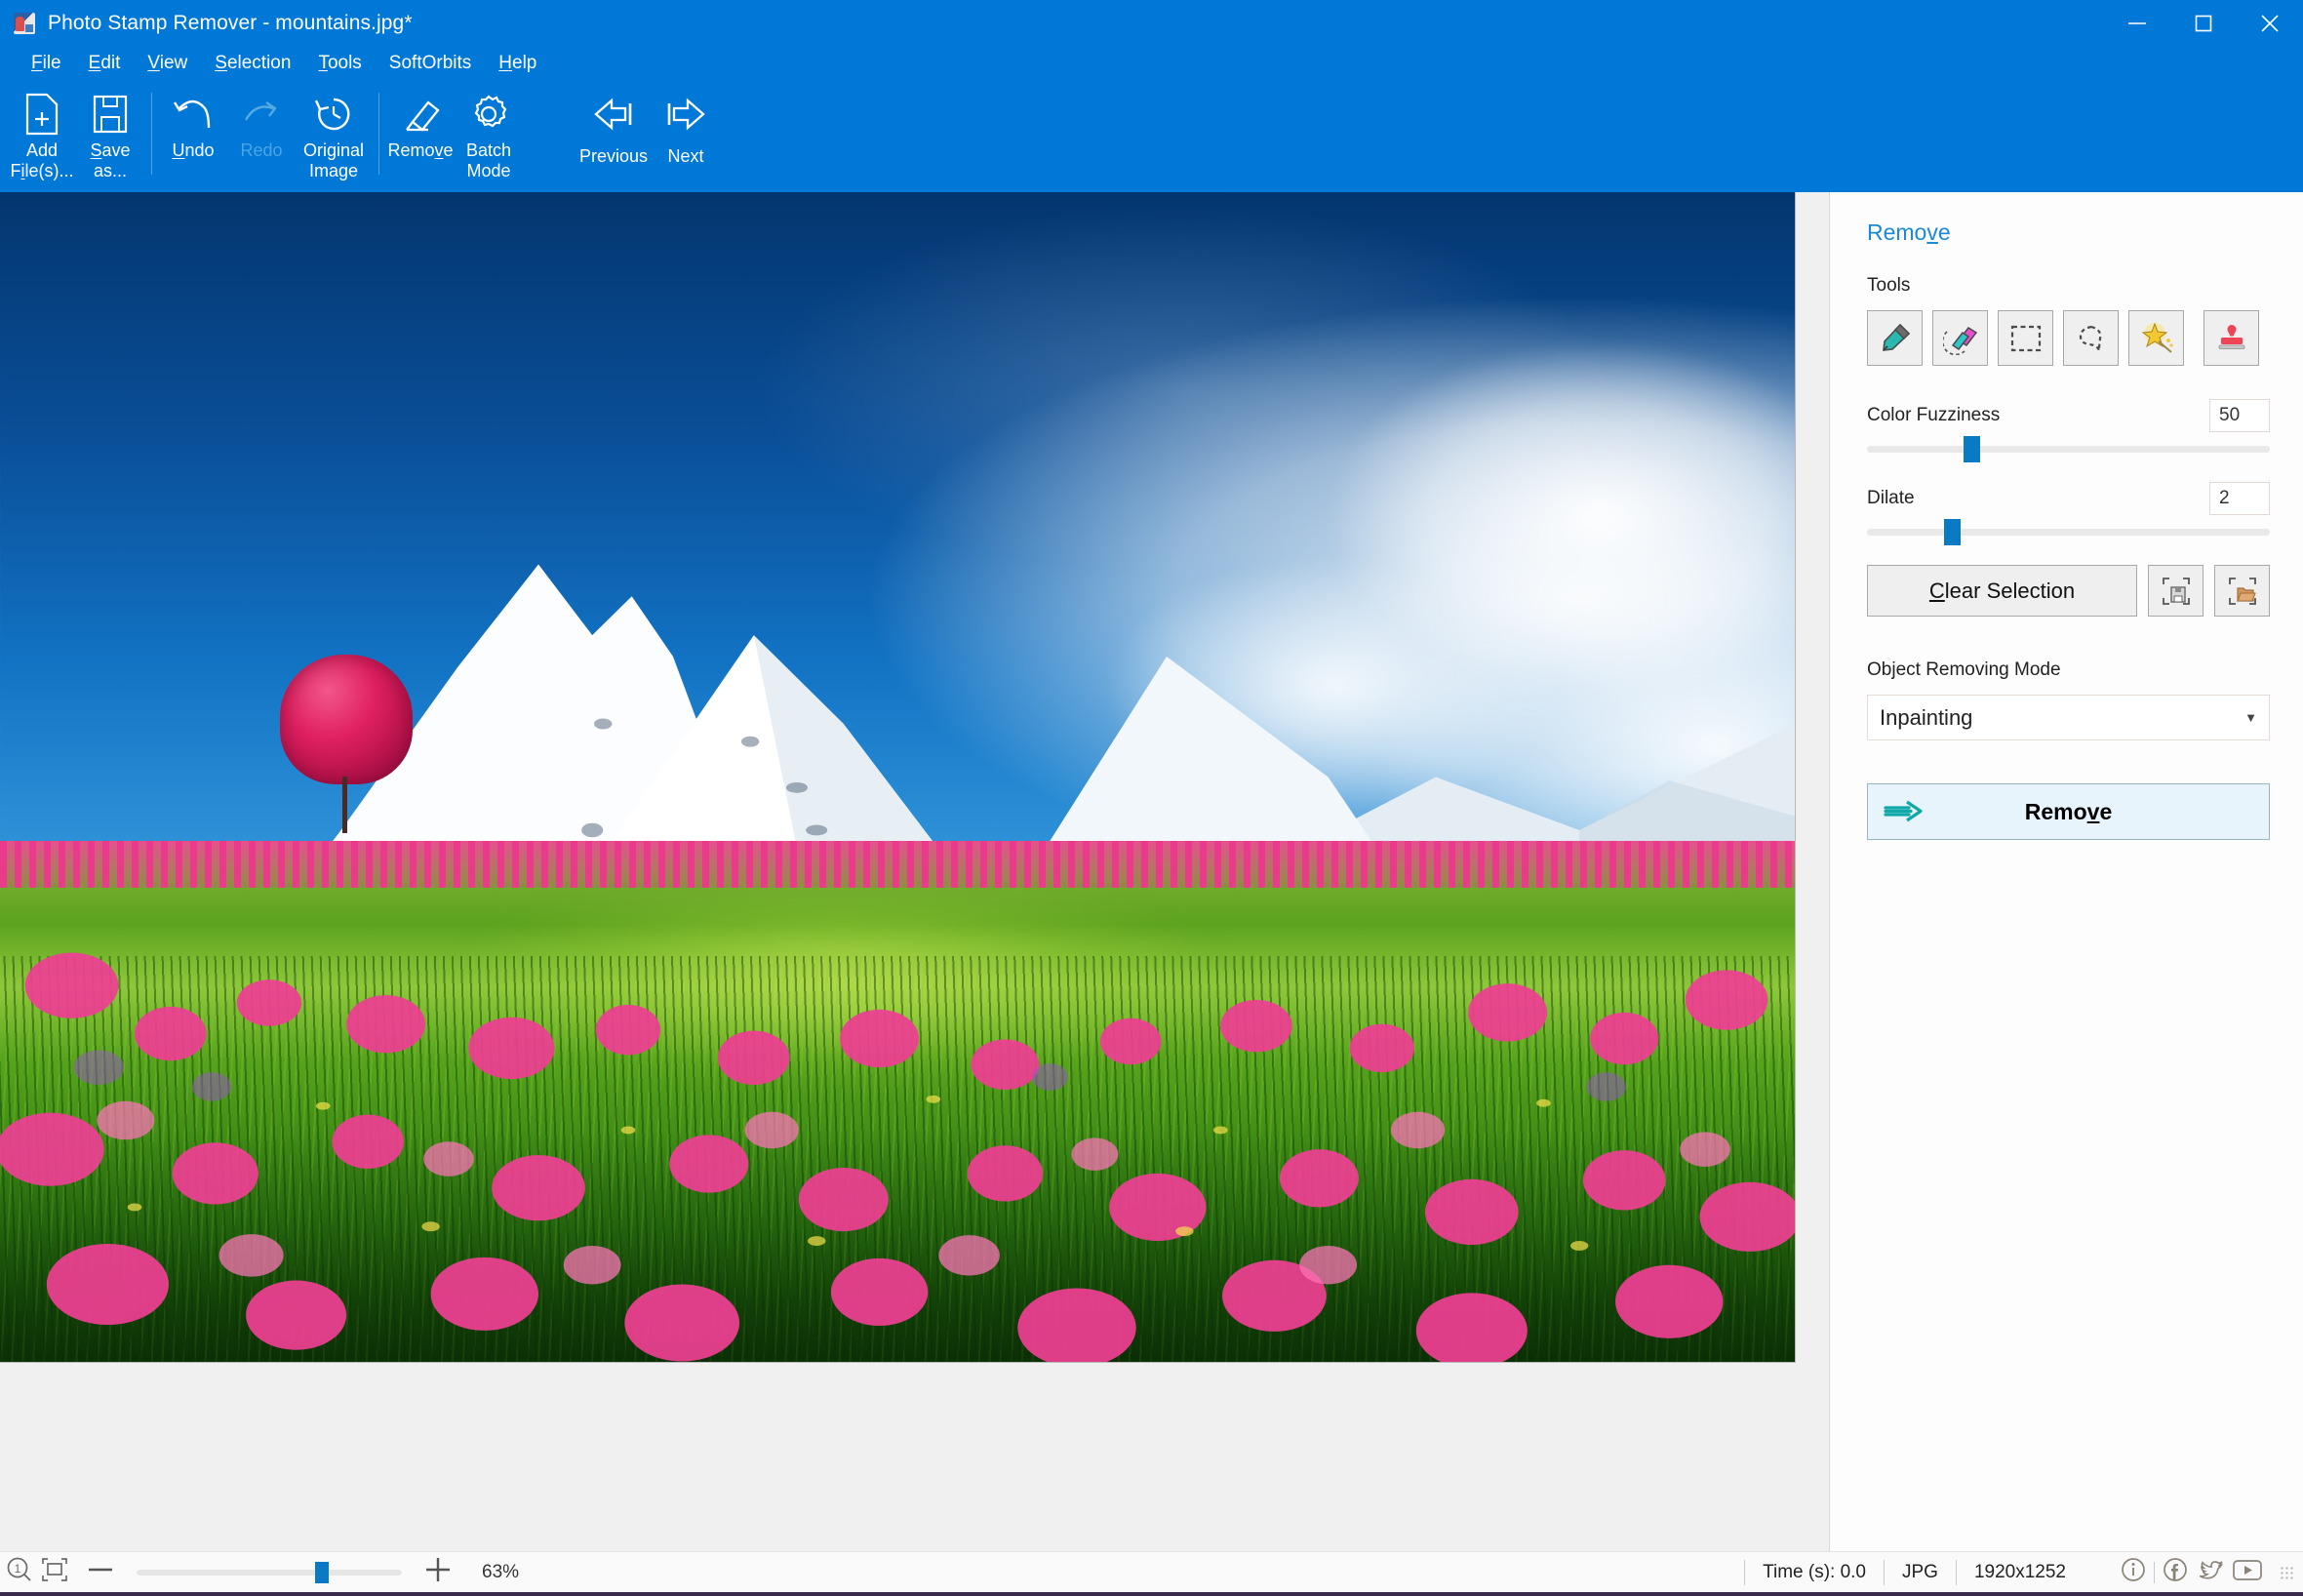 Image resolution: width=2303 pixels, height=1596 pixels. I want to click on remove-action-button: Remove, so click(2068, 812).